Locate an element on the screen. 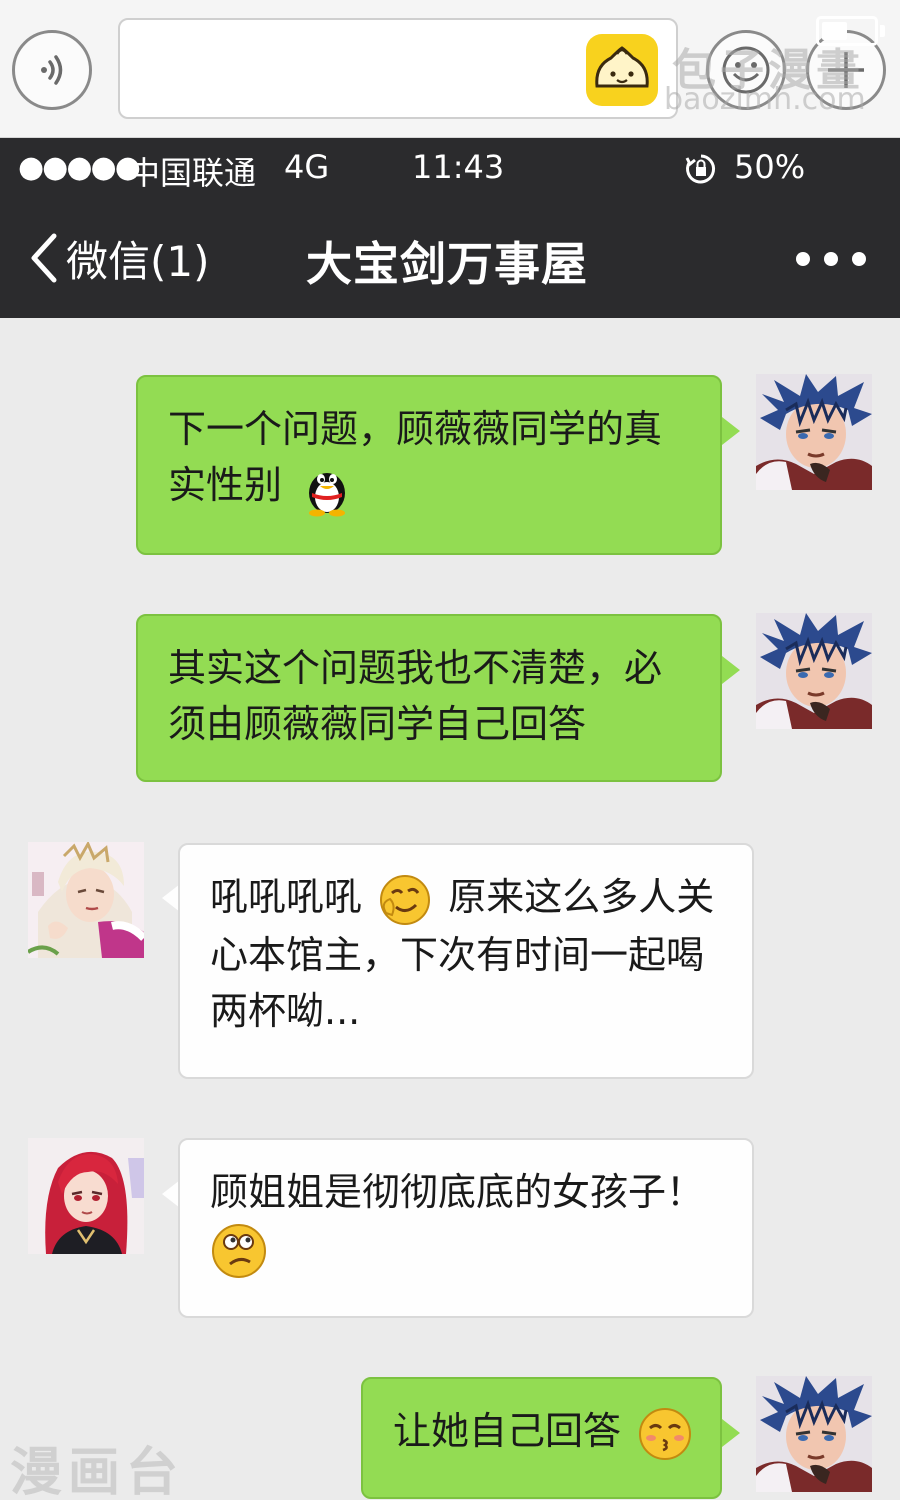 Image resolution: width=900 pixels, height=1500 pixels. bun-icon is located at coordinates (622, 67).